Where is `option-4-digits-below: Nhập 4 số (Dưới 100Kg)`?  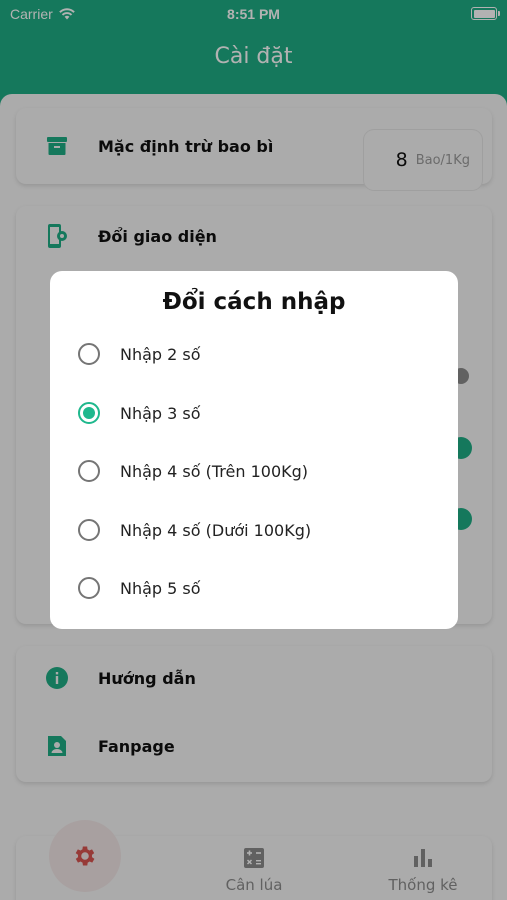
option-4-digits-below: Nhập 4 số (Dưới 100Kg) is located at coordinates (194, 530).